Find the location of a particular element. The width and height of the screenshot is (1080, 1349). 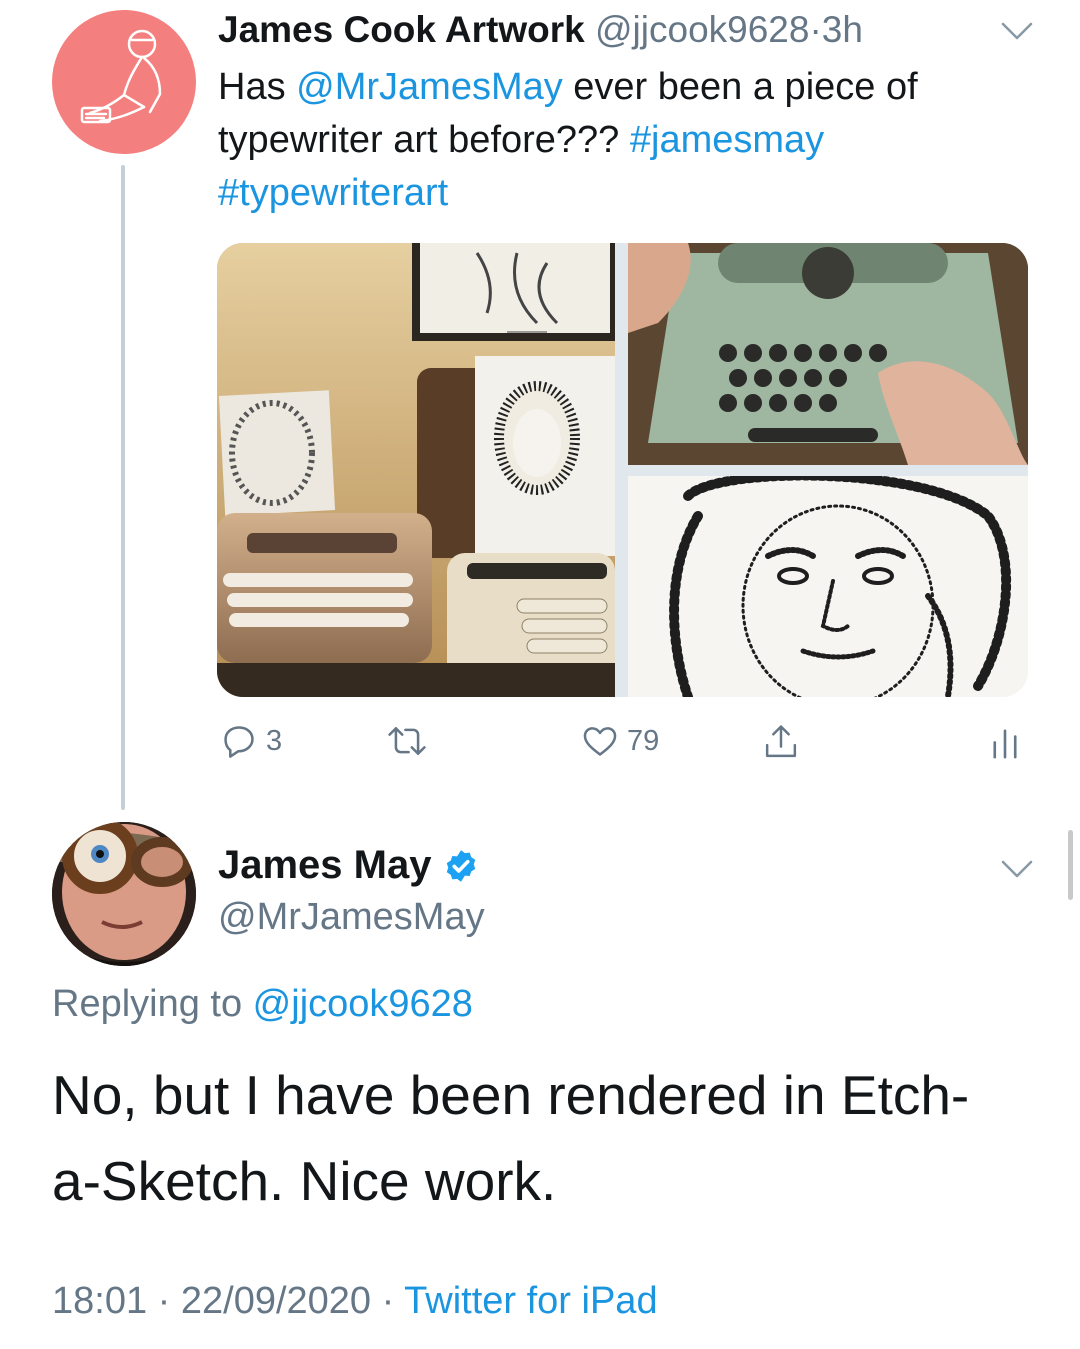

tweet2-author-name-row: James May is located at coordinates (348, 865).